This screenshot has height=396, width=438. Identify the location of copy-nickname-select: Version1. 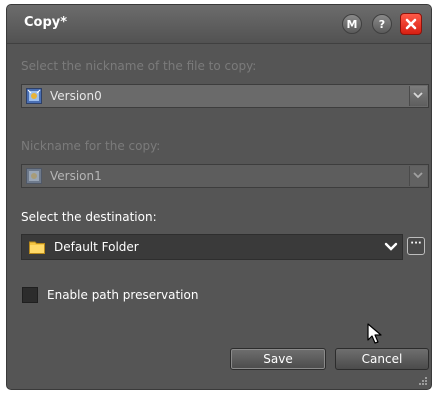
(225, 176).